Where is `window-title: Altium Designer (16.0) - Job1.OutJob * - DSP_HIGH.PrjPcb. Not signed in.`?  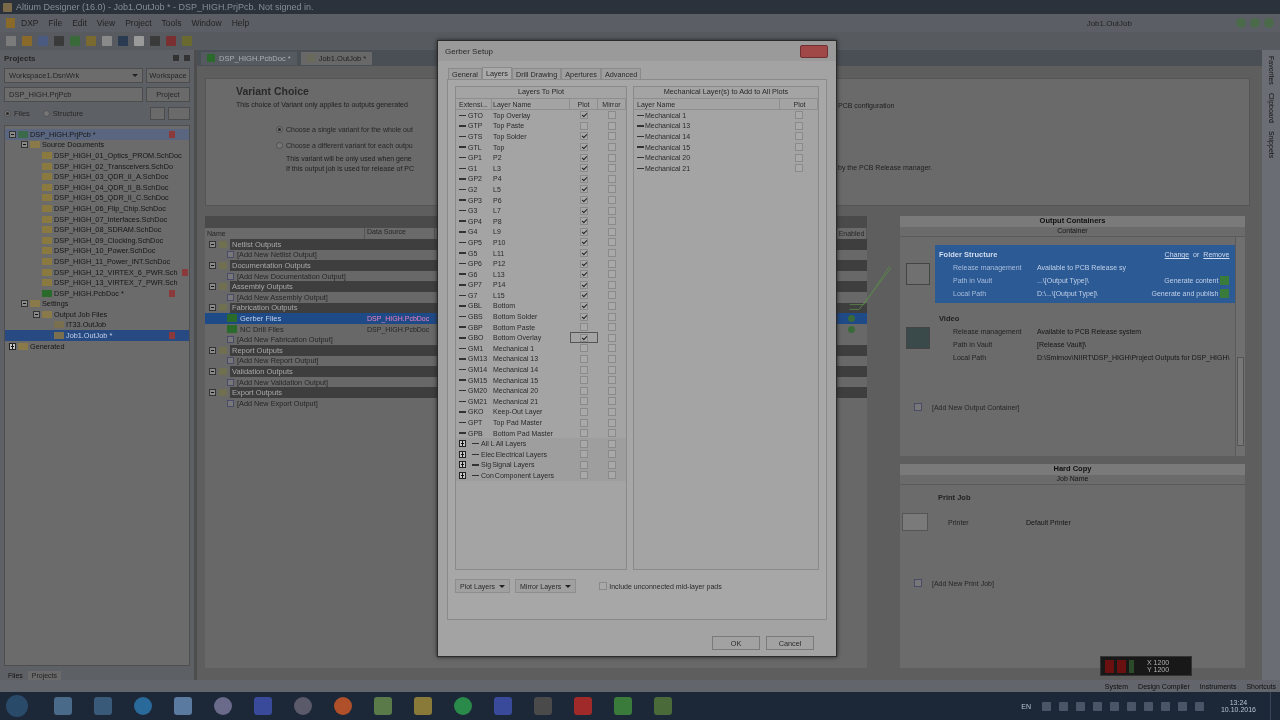
window-title: Altium Designer (16.0) - Job1.OutJob * - DSP_HIGH.PrjPcb. Not signed in. is located at coordinates (165, 7).